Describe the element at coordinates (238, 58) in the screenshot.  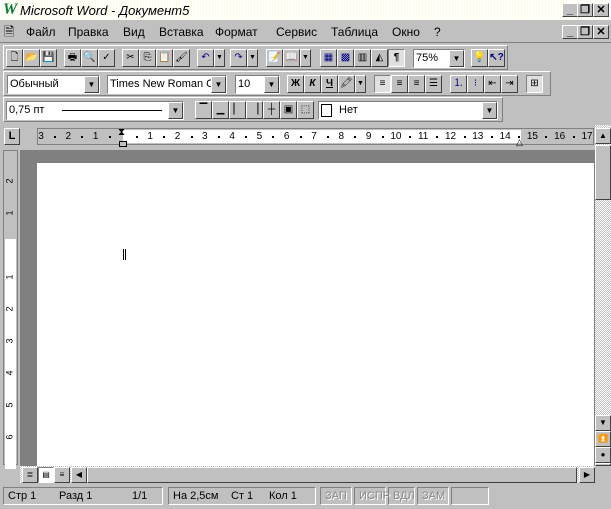
I see `redo-icon: ↷` at that location.